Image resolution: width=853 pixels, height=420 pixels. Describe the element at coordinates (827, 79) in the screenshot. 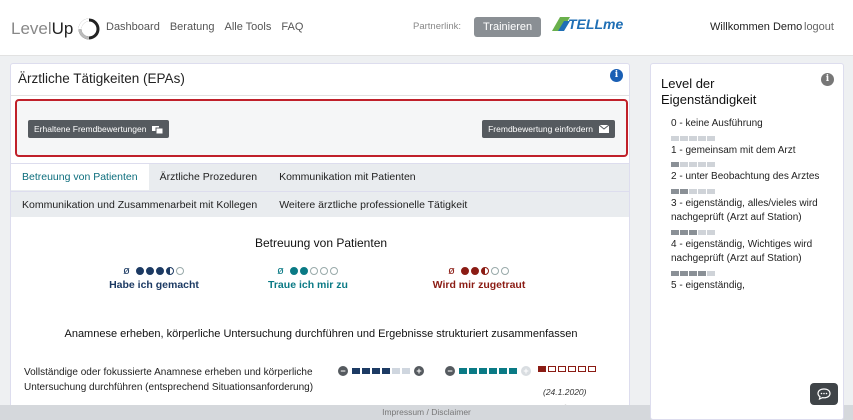

I see `sidebar-info-icon: i` at that location.